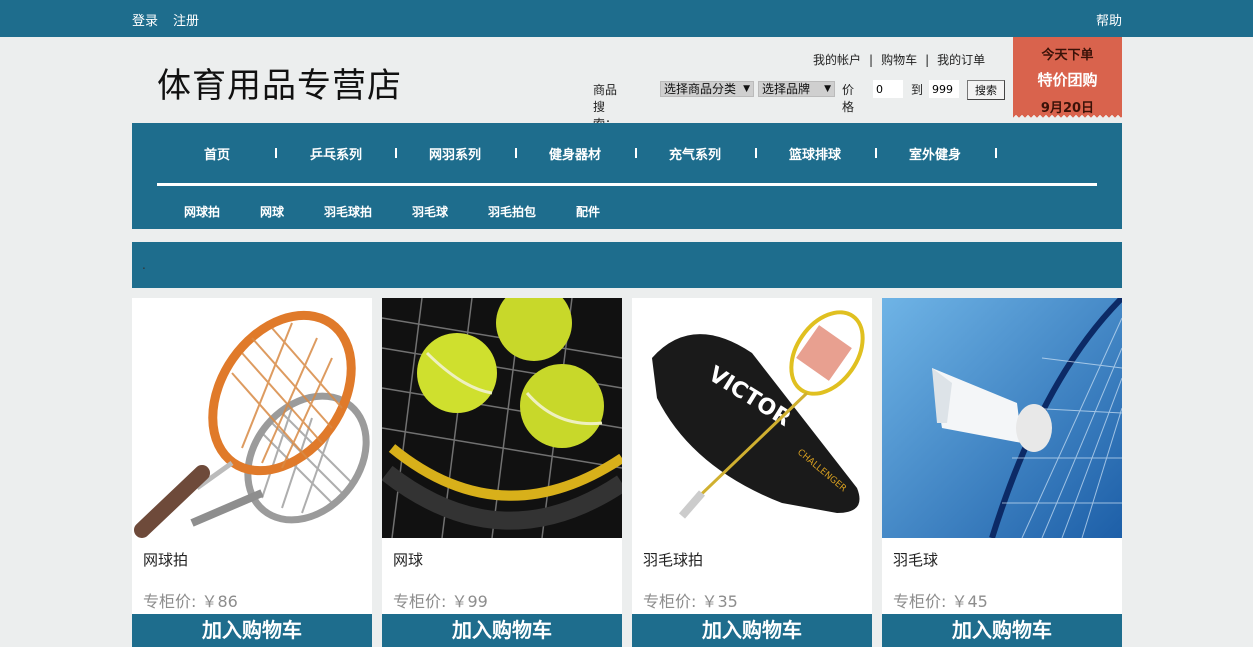 The width and height of the screenshot is (1253, 647). What do you see at coordinates (1067, 55) in the screenshot?
I see `promo-line1: 今天下单` at bounding box center [1067, 55].